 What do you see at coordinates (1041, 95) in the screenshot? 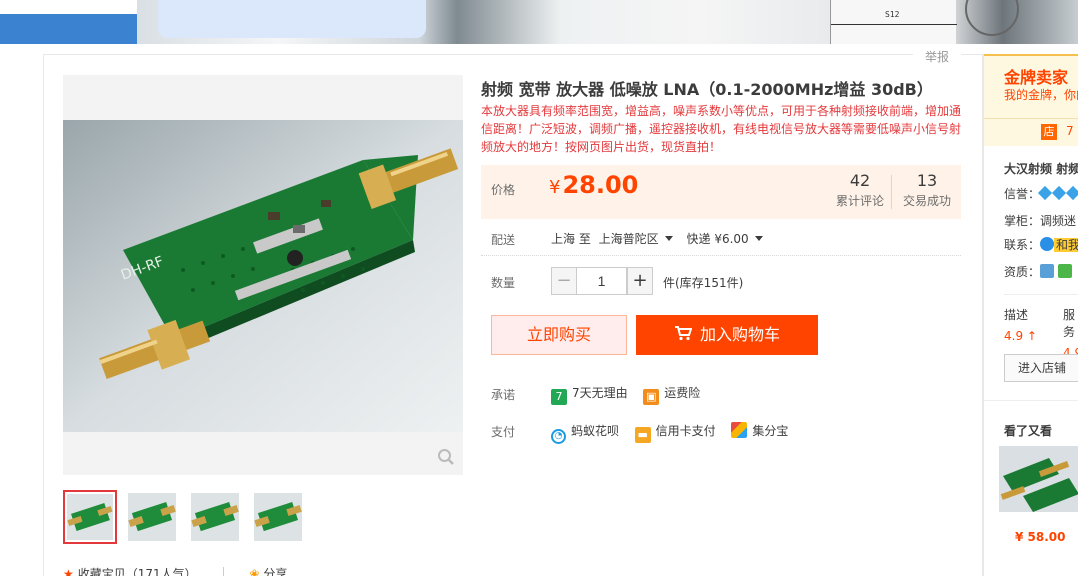
I see `gold-seller-subtitle: 我的金牌，你的` at bounding box center [1041, 95].